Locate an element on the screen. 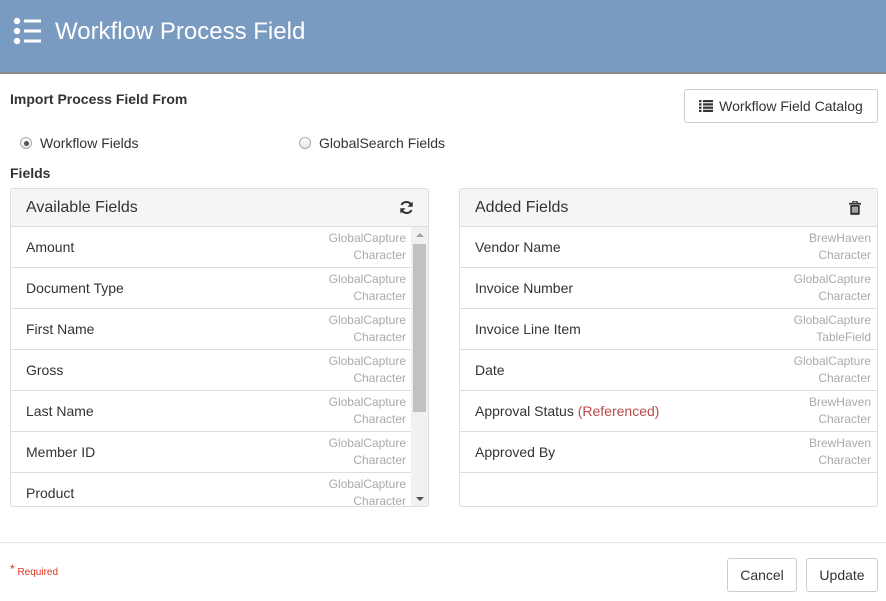  field-name: Gross is located at coordinates (45, 370).